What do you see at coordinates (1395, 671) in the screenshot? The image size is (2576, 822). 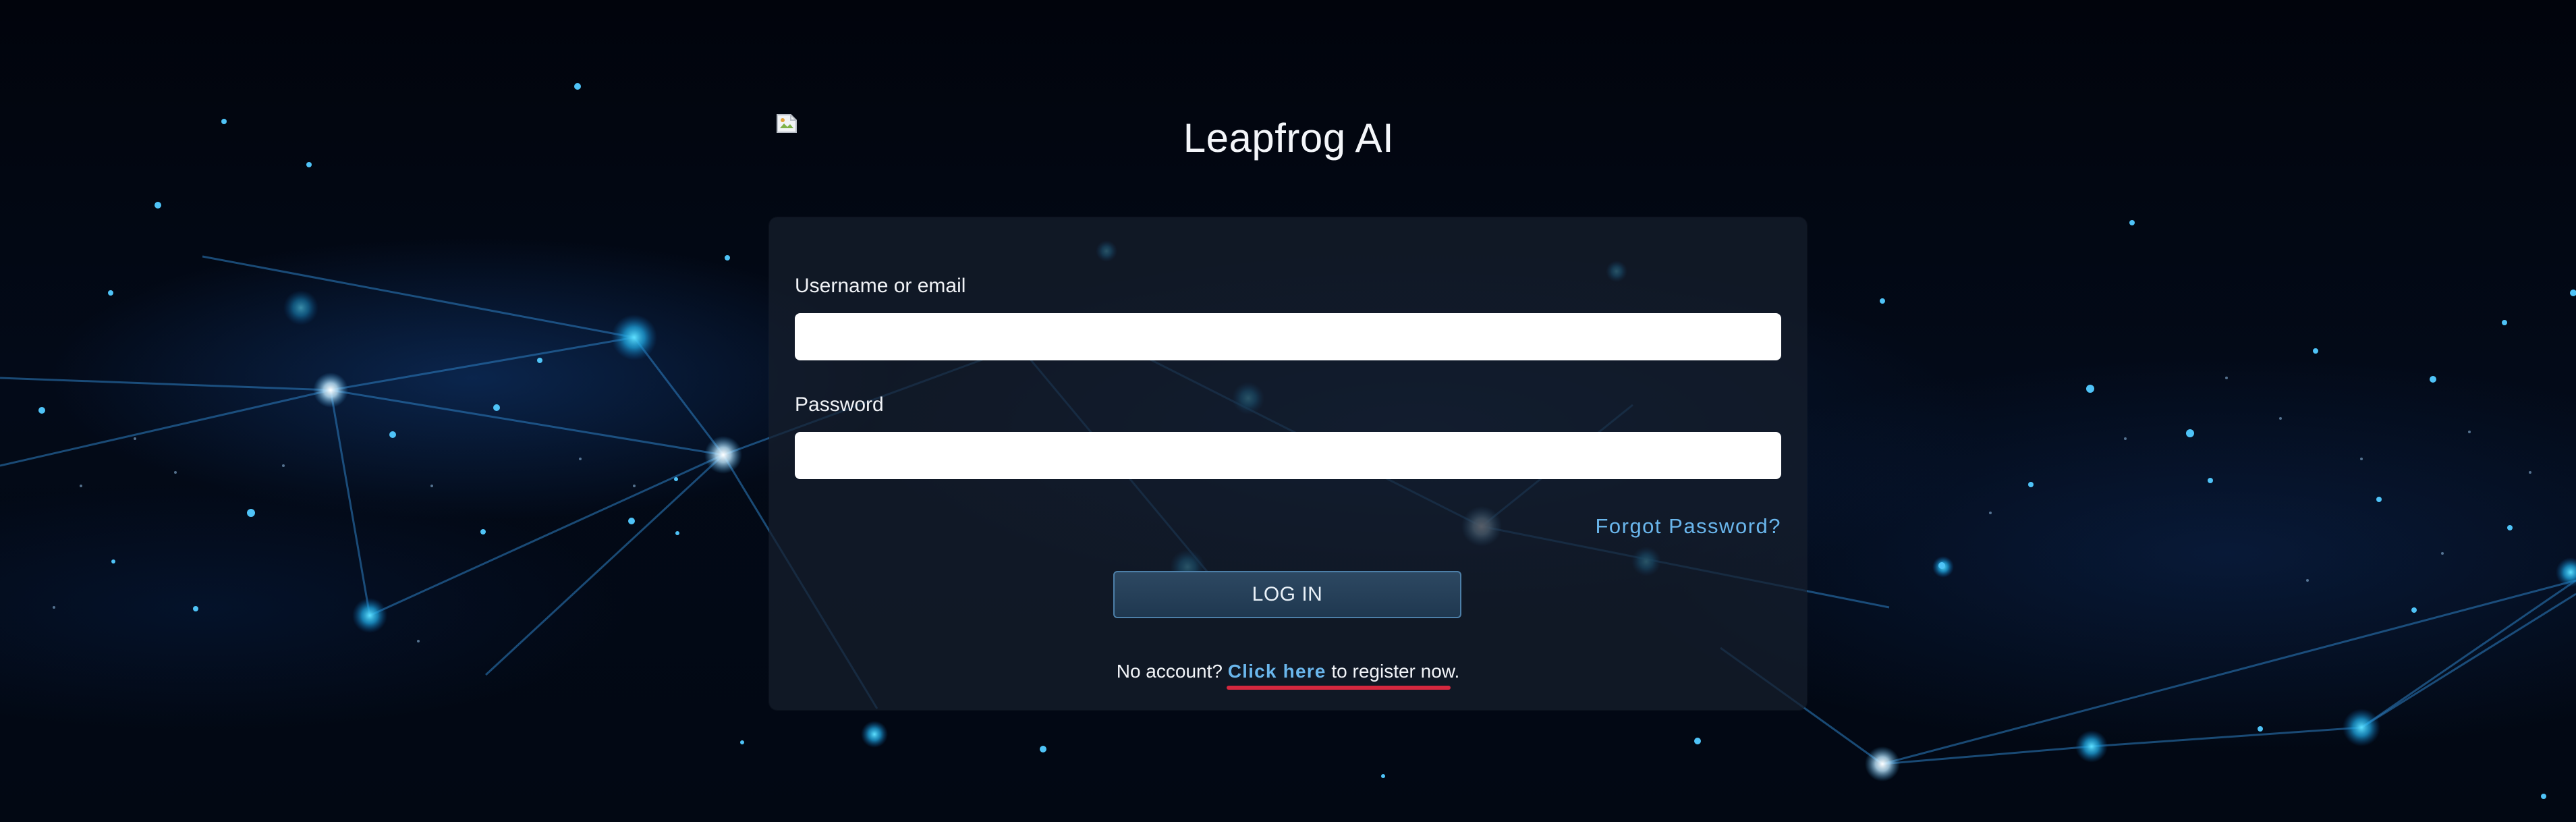 I see `register-suffix-text: to register now.` at bounding box center [1395, 671].